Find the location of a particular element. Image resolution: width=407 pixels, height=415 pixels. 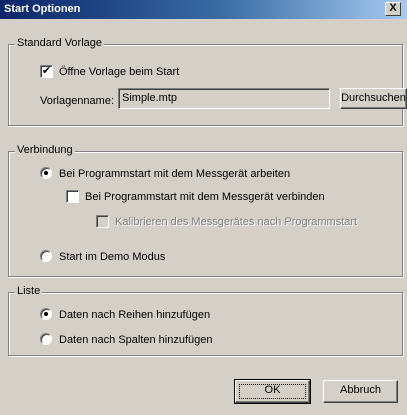

radio-demo-mode-label: Start im Demo Modus is located at coordinates (112, 257).